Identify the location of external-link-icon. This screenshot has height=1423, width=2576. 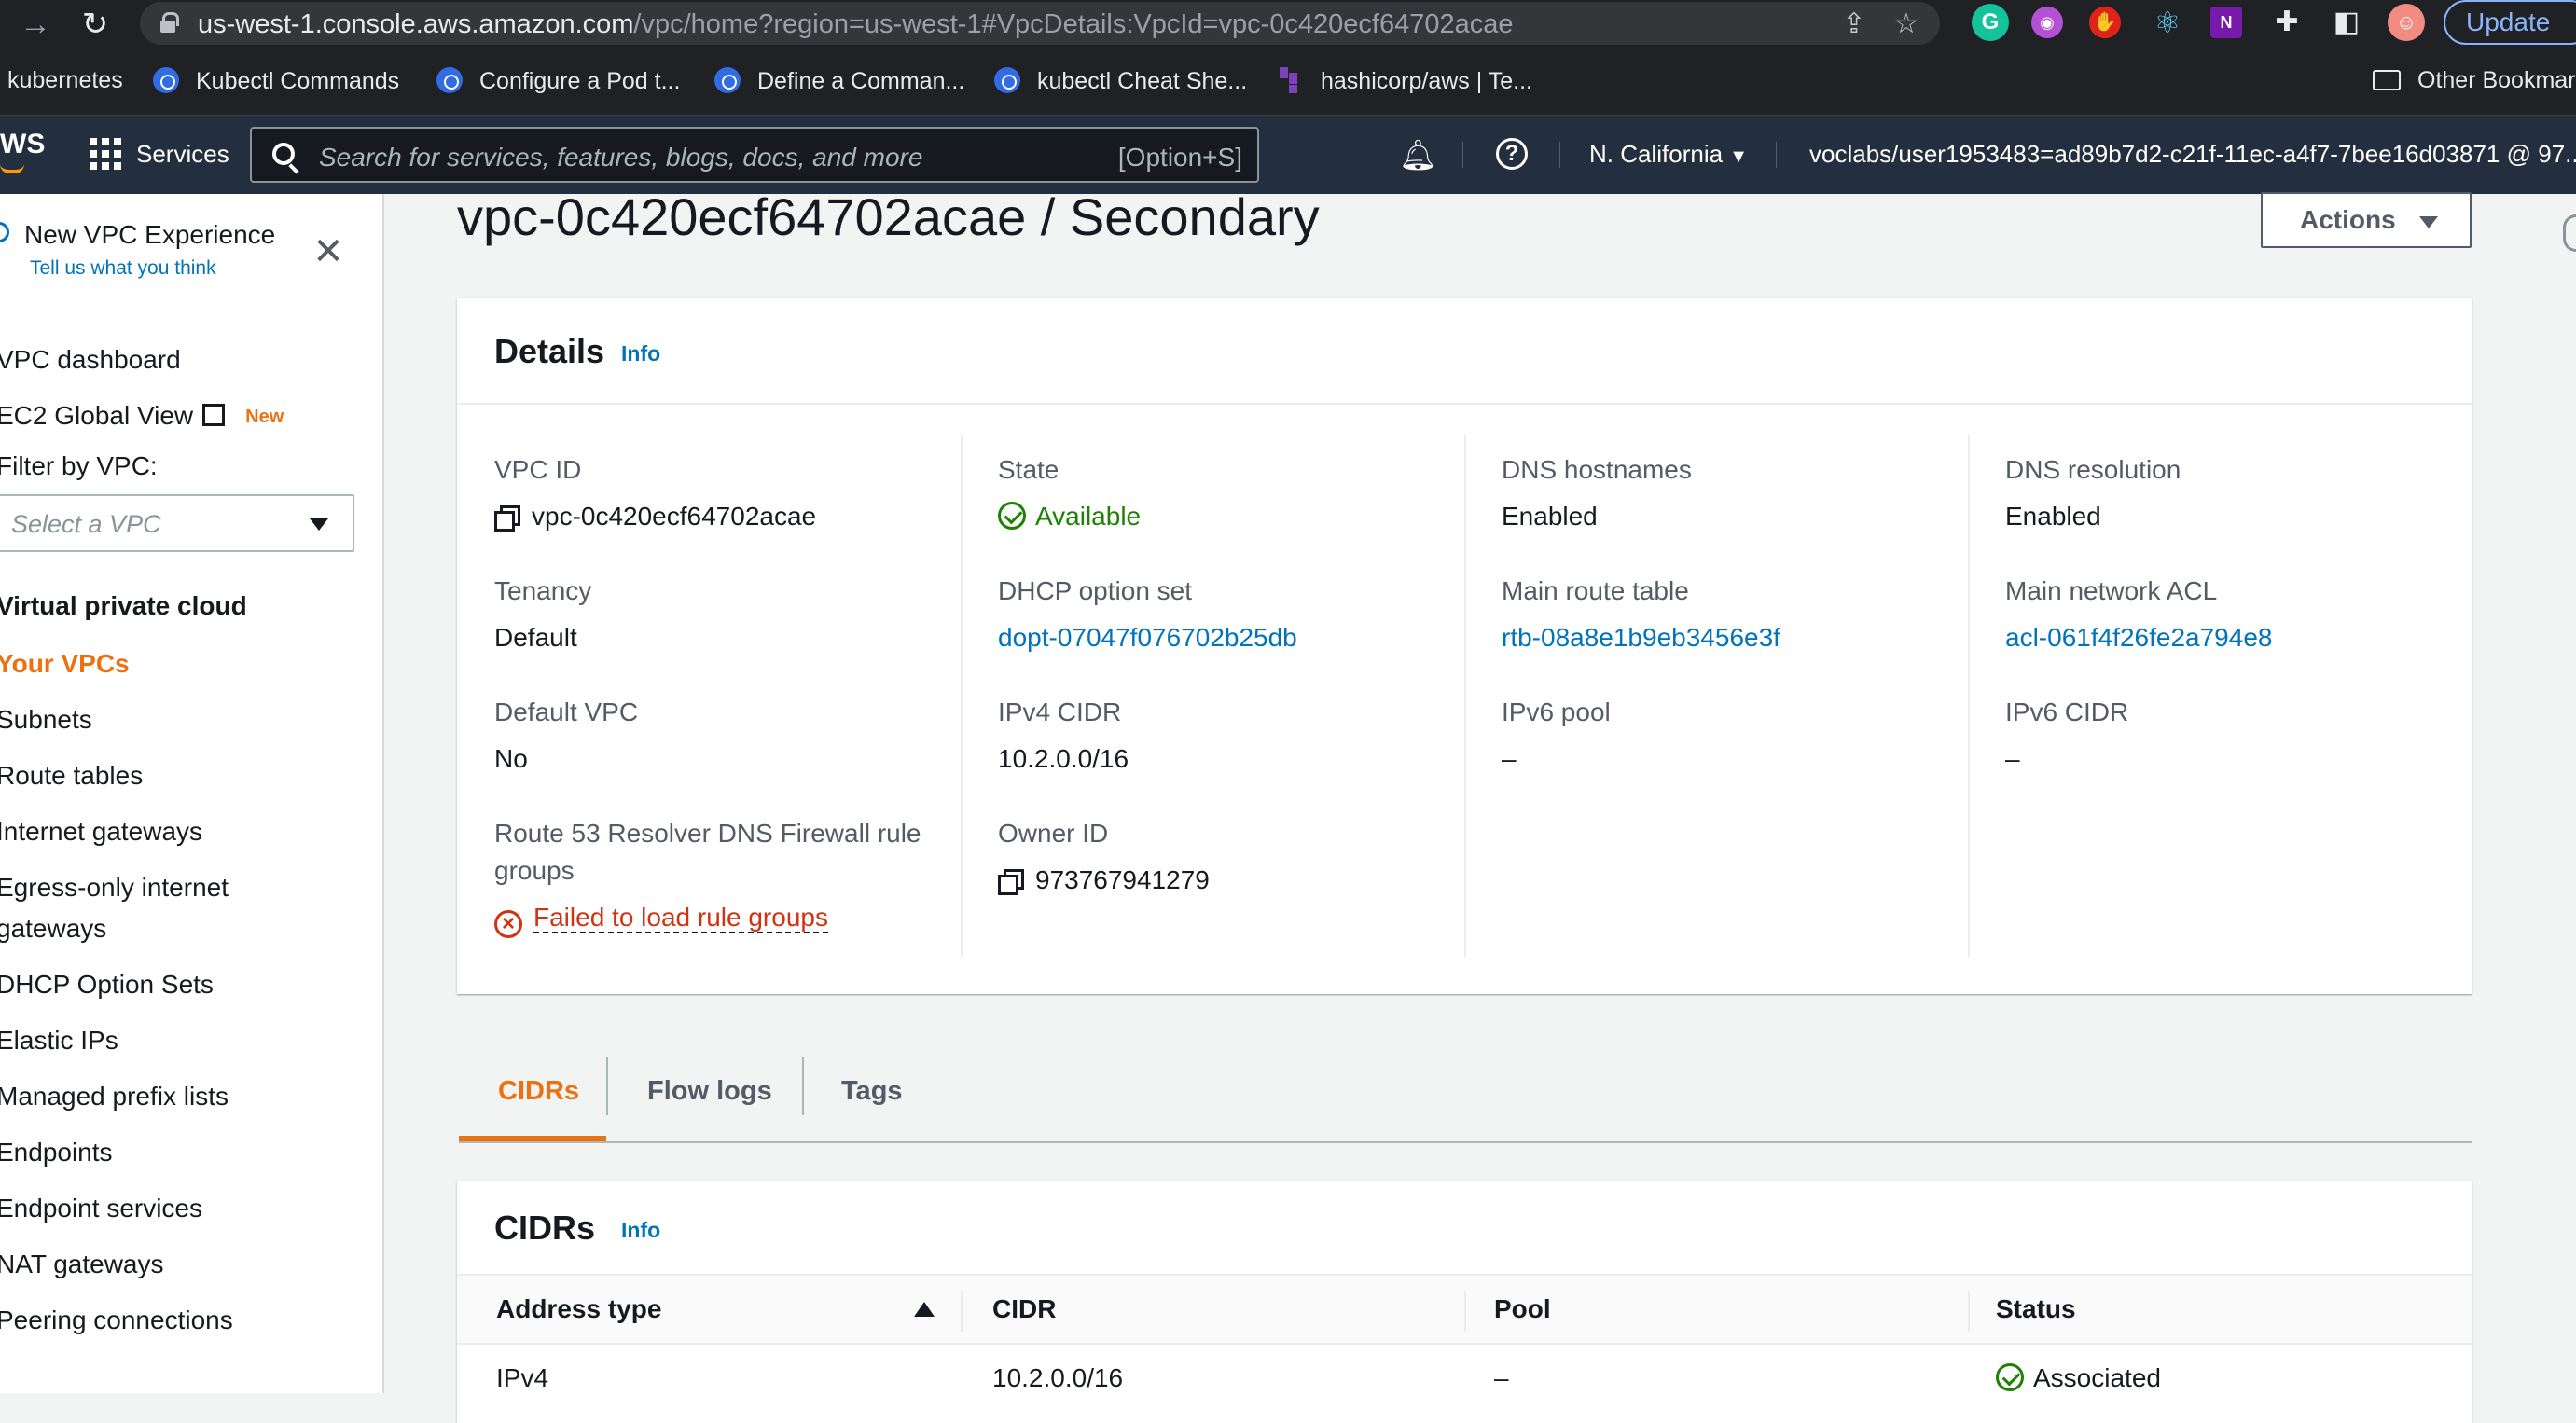
(214, 415).